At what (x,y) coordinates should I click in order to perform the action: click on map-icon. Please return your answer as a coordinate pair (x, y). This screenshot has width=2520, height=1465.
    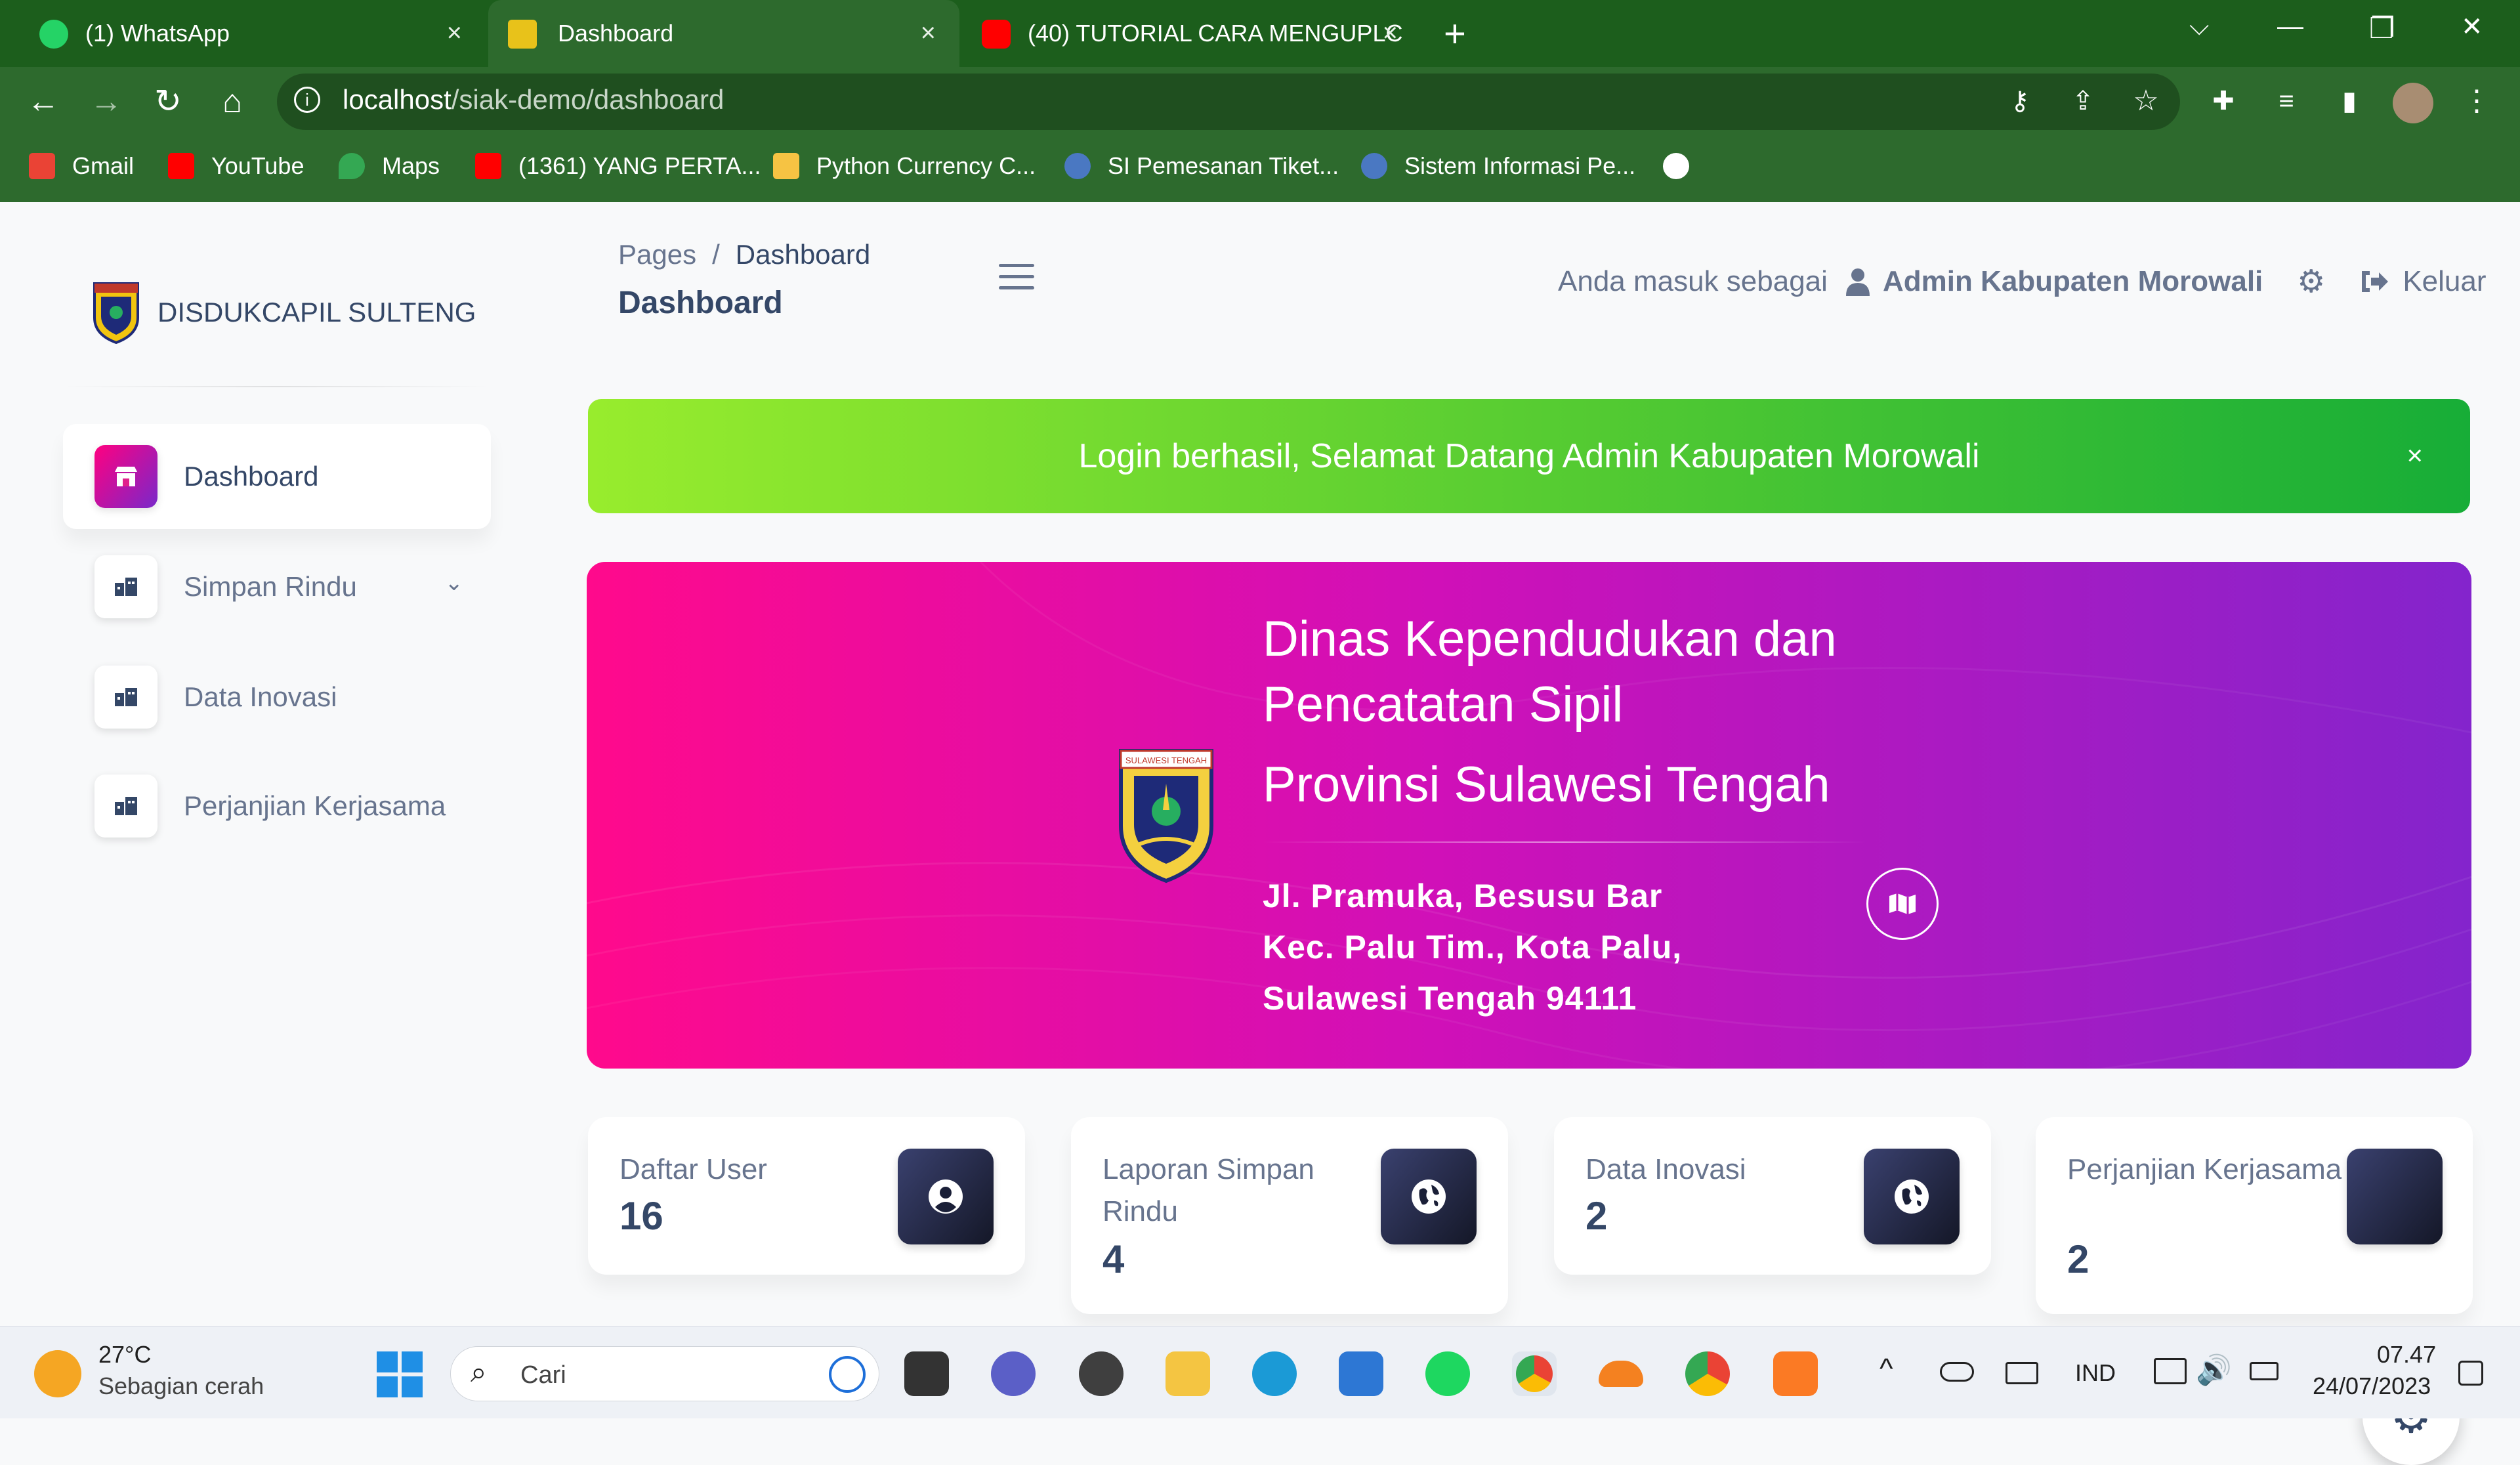
    Looking at the image, I should click on (1902, 903).